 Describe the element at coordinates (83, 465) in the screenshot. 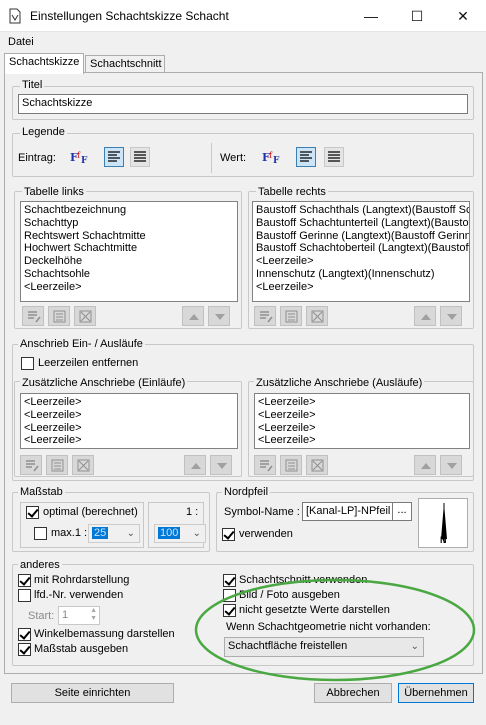

I see `delete-button-einlaeufe` at that location.